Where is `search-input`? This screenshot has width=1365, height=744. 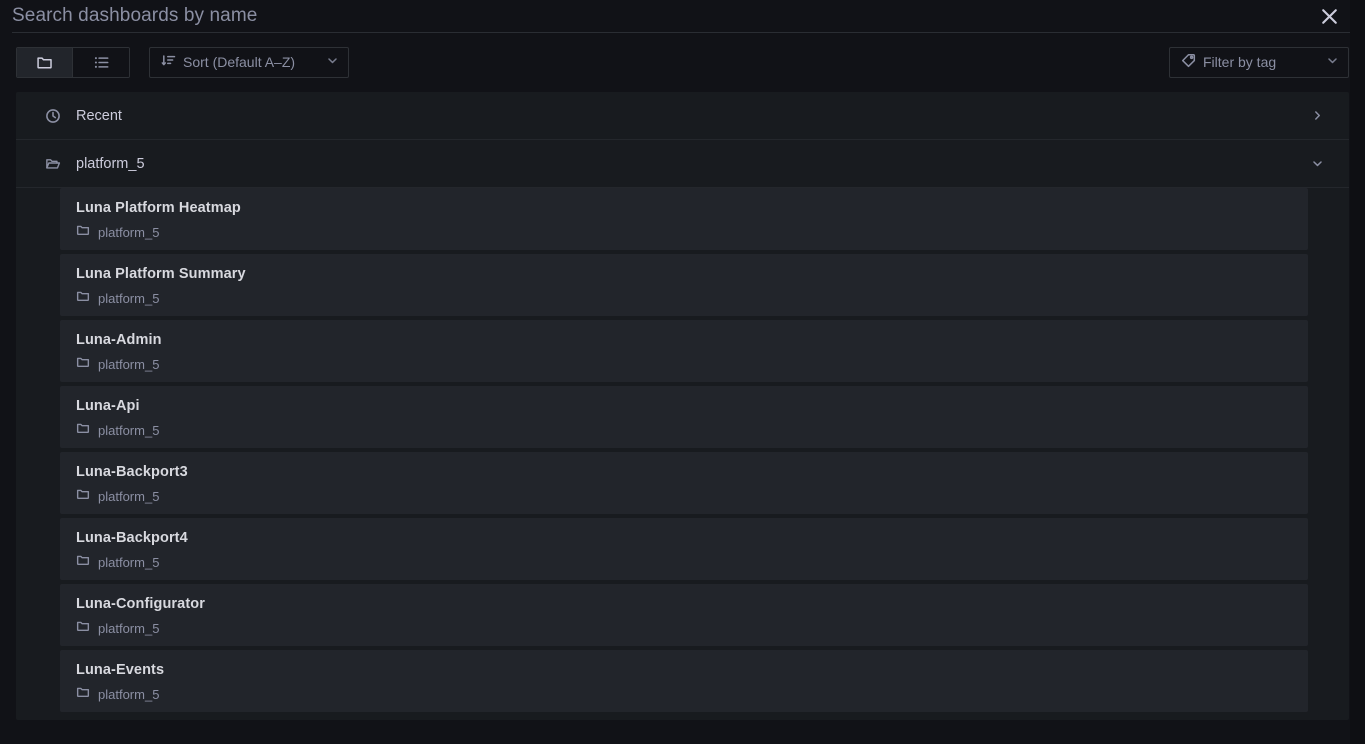
search-input is located at coordinates (660, 16).